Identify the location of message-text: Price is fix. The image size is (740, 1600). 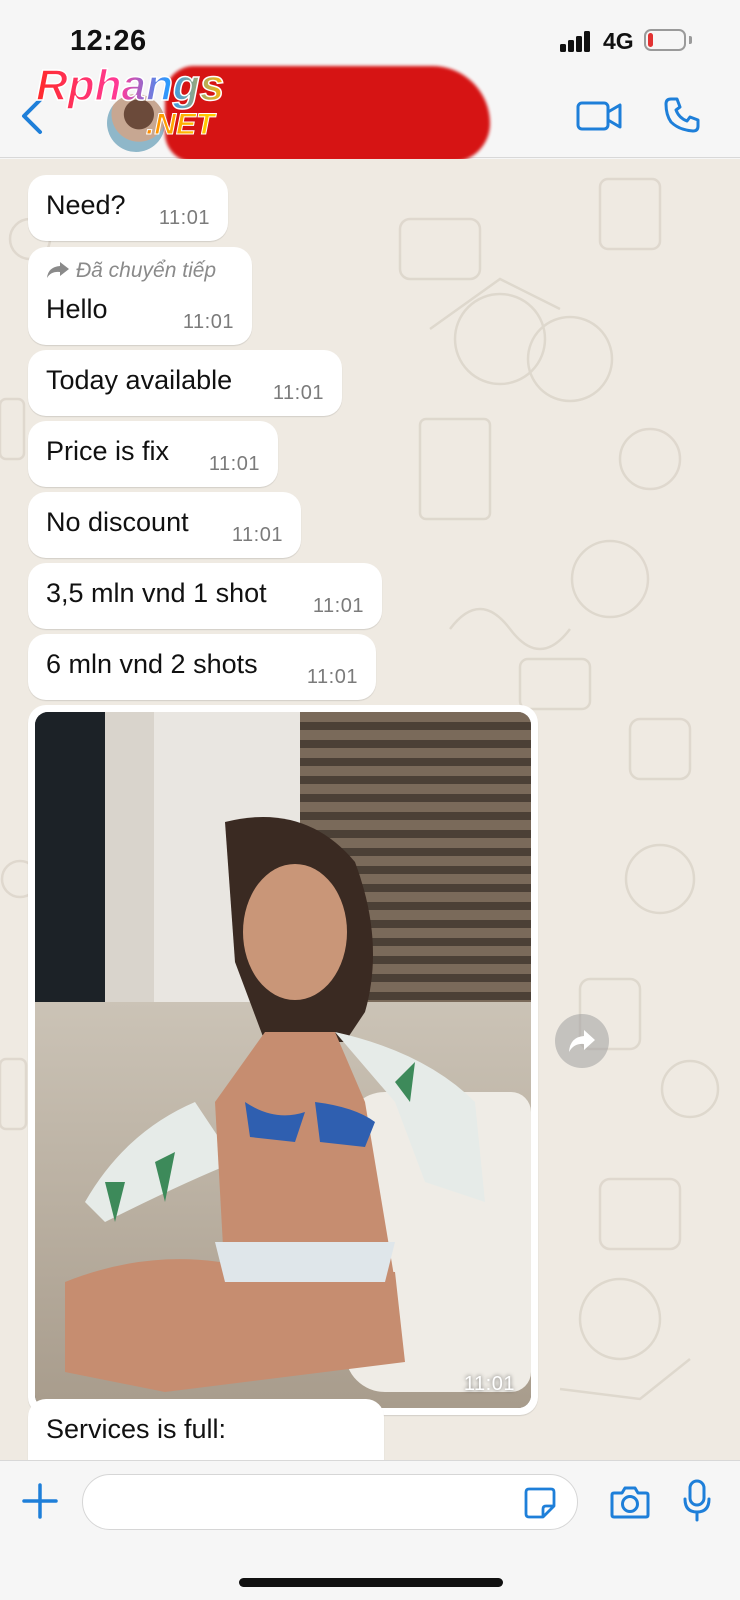
(108, 451).